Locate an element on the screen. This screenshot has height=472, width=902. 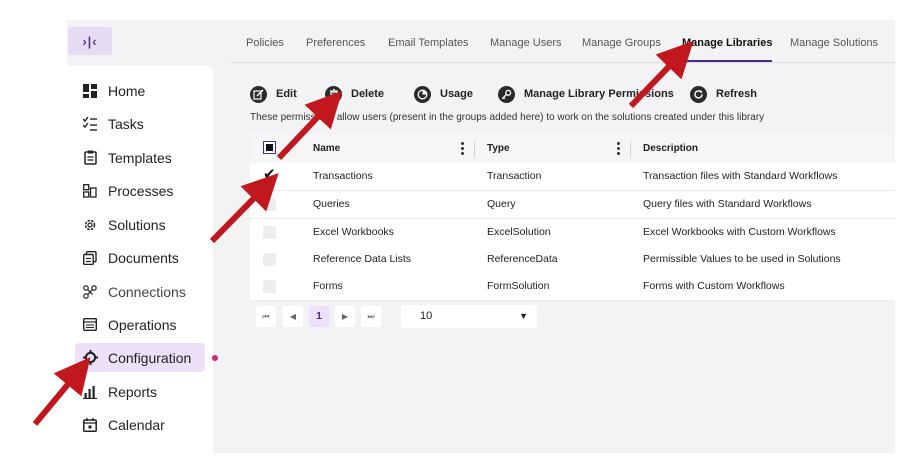
tab-policies: Policies is located at coordinates (265, 42).